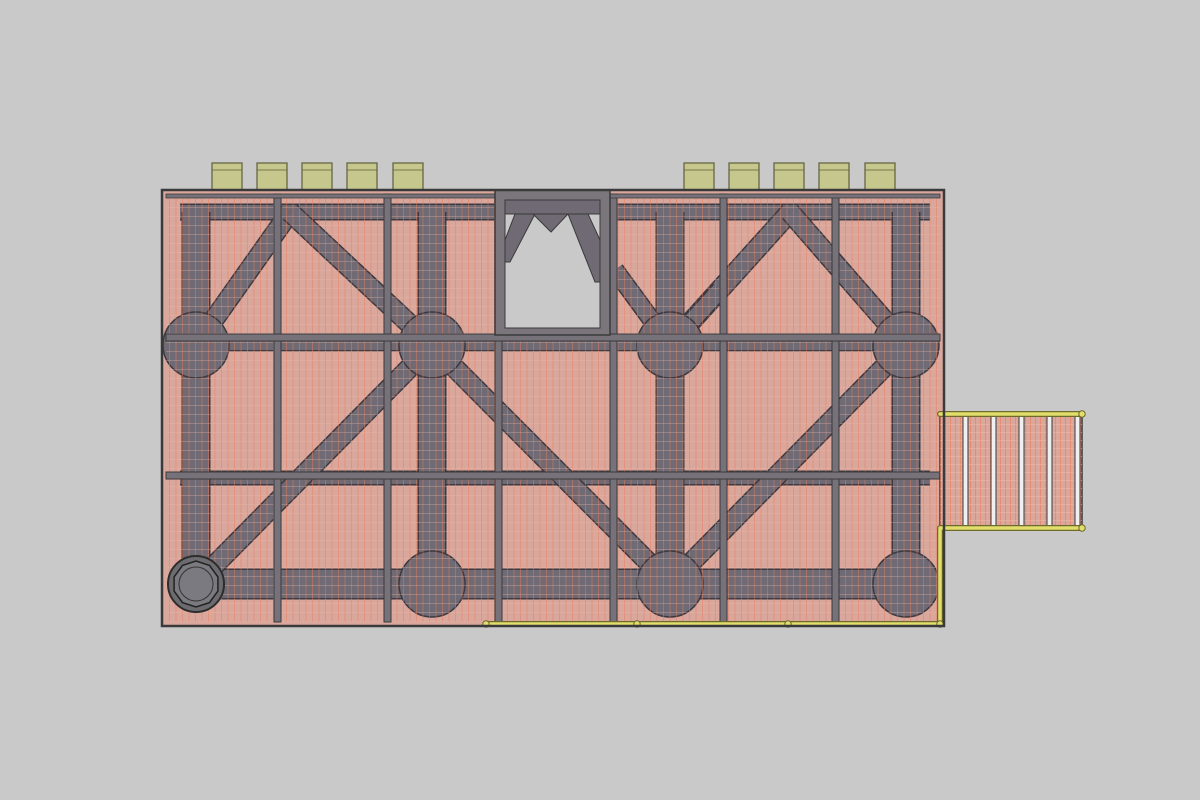  Describe the element at coordinates (552, 262) in the screenshot. I see `central-opening` at that location.